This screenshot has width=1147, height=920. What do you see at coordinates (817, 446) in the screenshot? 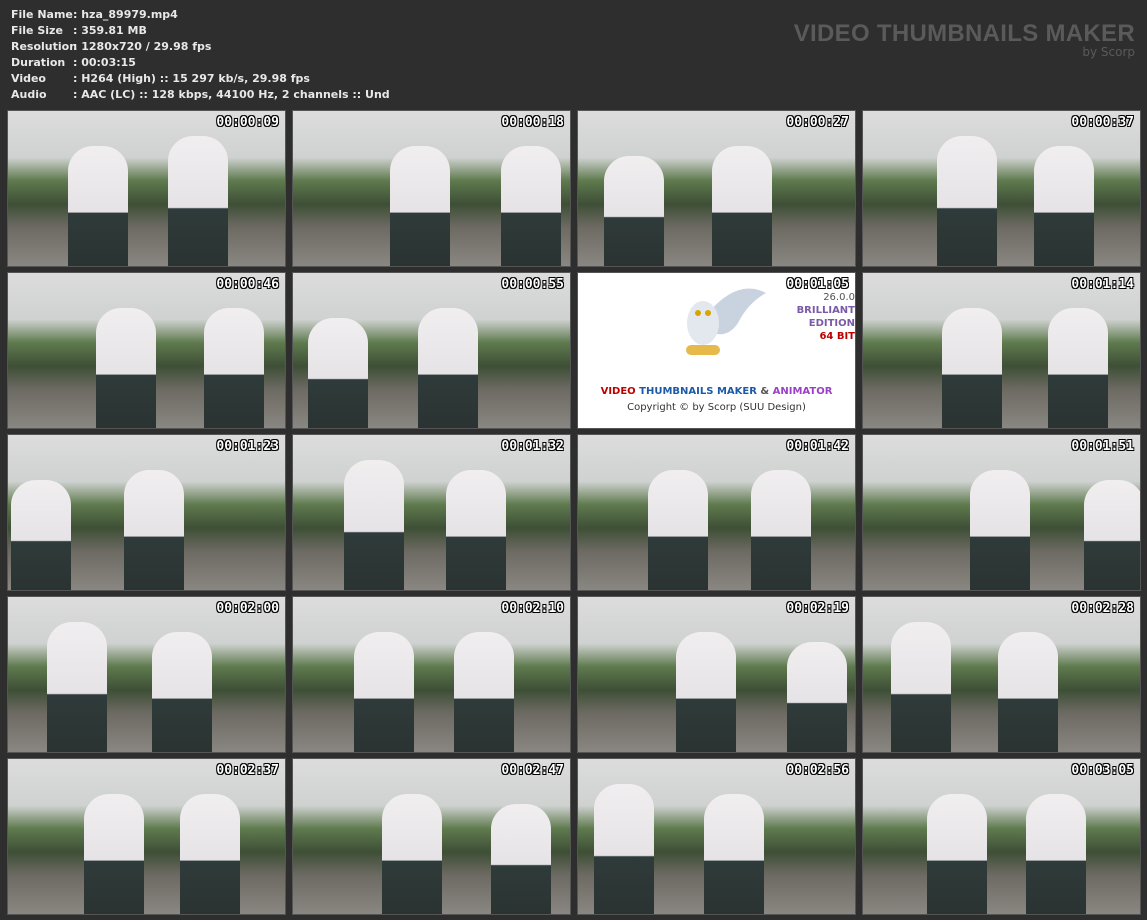
I see `timestamp: 00:01:42` at bounding box center [817, 446].